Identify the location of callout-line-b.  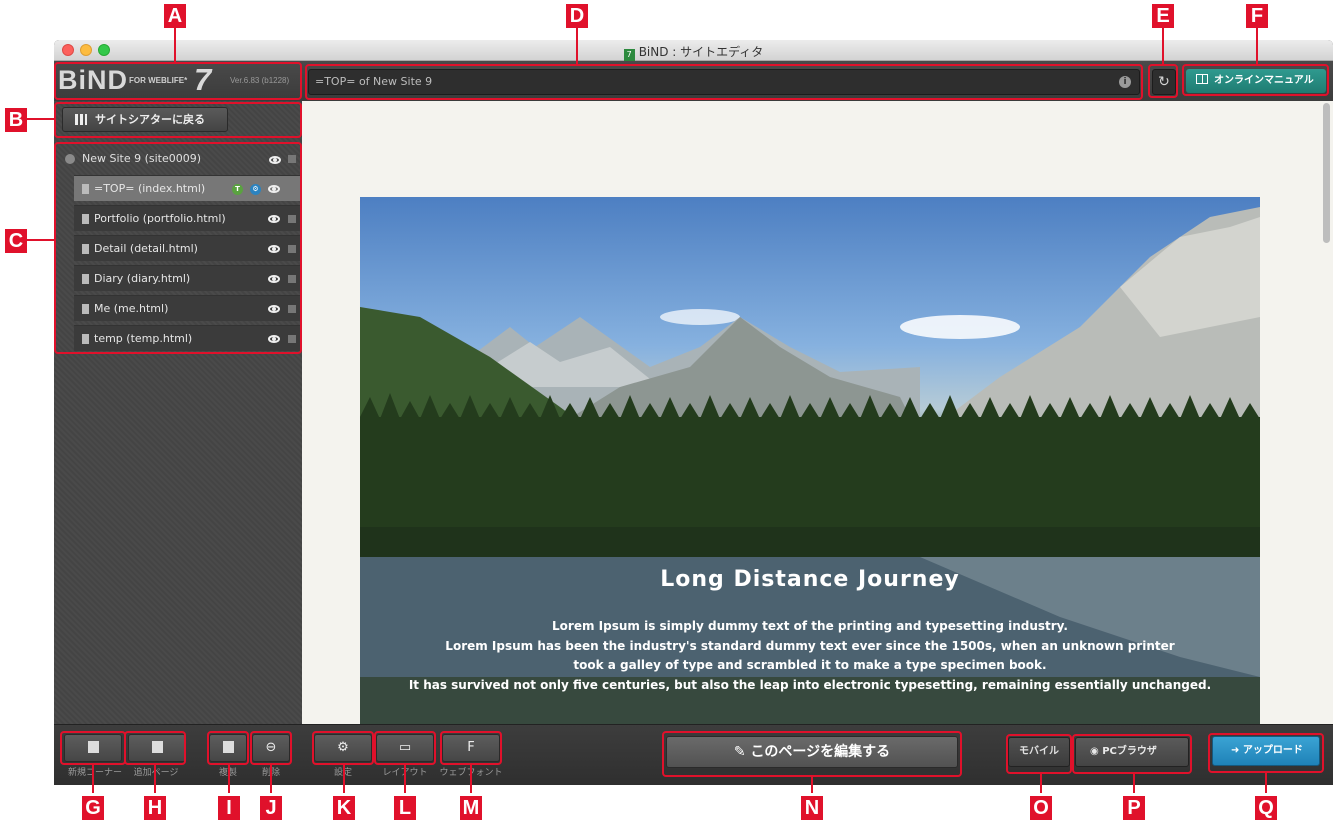
(41, 119).